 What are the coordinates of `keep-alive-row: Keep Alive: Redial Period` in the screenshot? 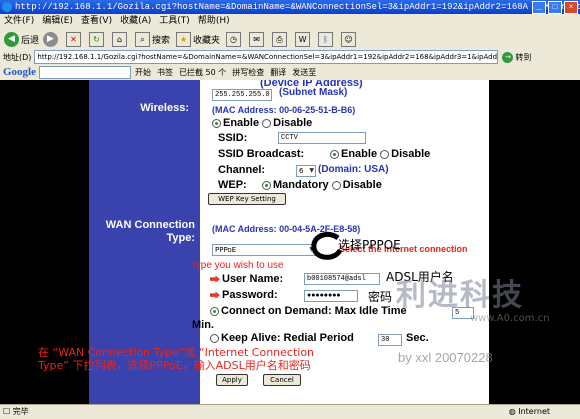 It's located at (282, 338).